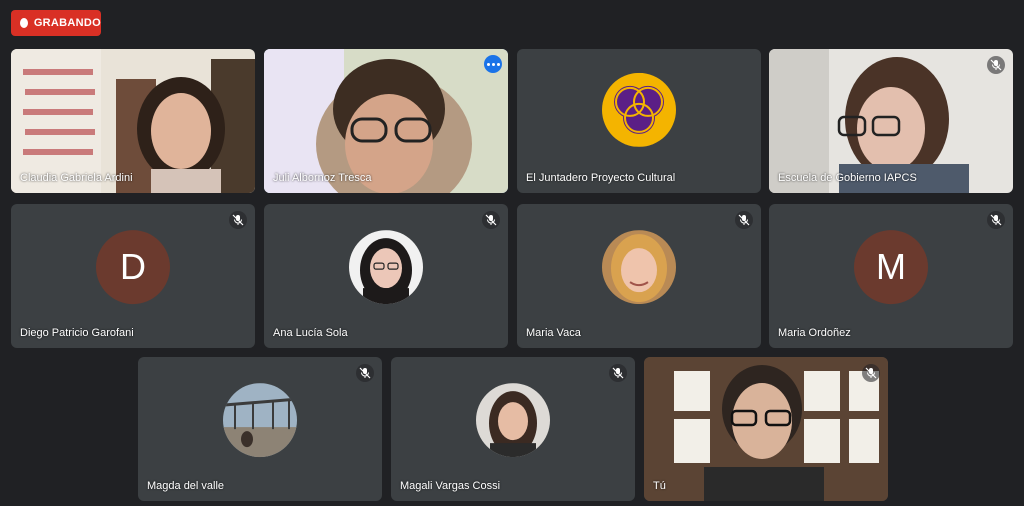 Image resolution: width=1024 pixels, height=506 pixels. I want to click on participant-tile-self: Tú, so click(766, 429).